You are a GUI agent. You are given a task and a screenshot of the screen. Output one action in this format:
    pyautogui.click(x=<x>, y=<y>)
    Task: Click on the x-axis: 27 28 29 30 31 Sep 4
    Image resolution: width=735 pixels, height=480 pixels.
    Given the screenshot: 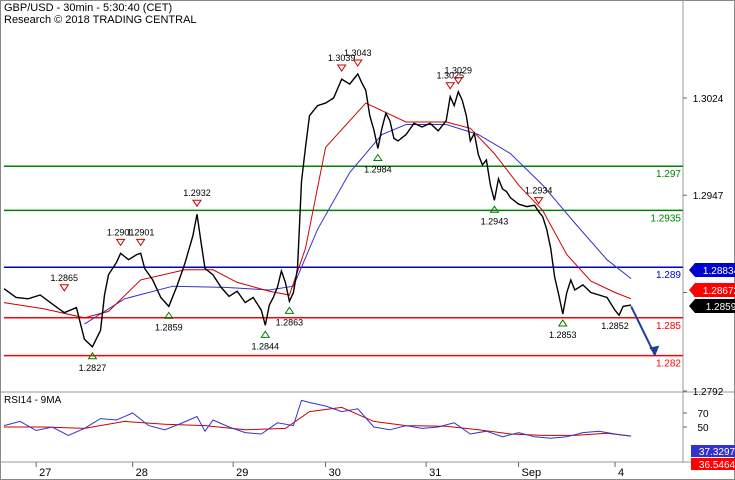 What is the action you would take?
    pyautogui.click(x=329, y=470)
    